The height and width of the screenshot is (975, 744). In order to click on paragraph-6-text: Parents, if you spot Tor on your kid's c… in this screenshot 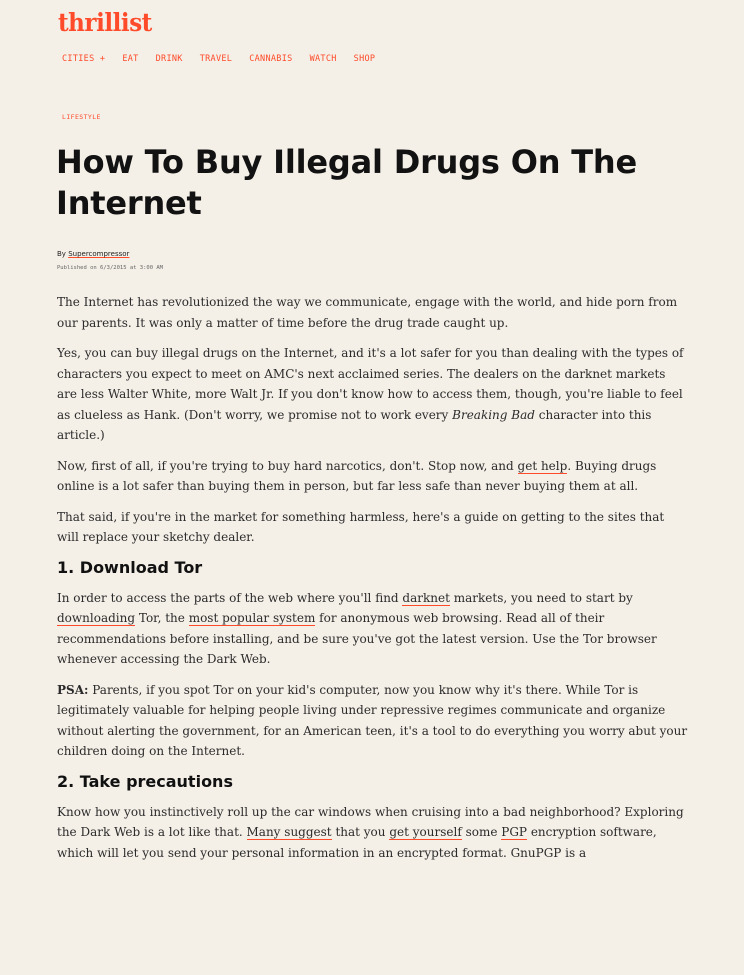, I will do `click(372, 720)`.